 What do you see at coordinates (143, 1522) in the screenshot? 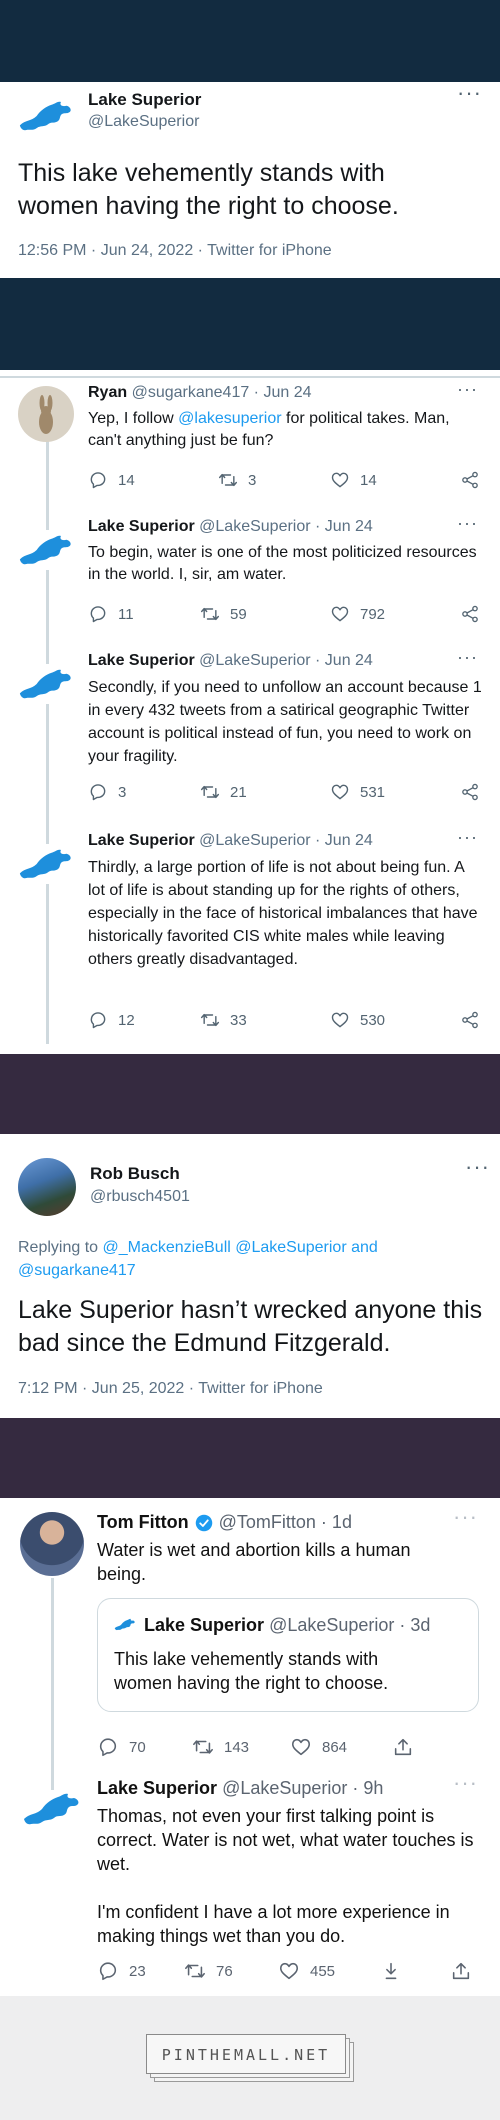
I see `author-name: Tom Fitton` at bounding box center [143, 1522].